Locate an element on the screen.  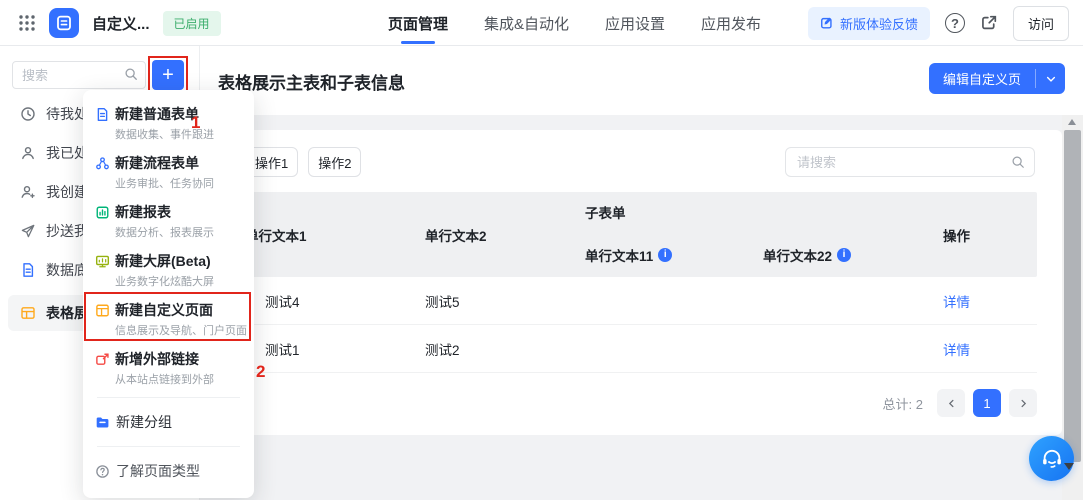
question-icon is located at coordinates (102, 471).